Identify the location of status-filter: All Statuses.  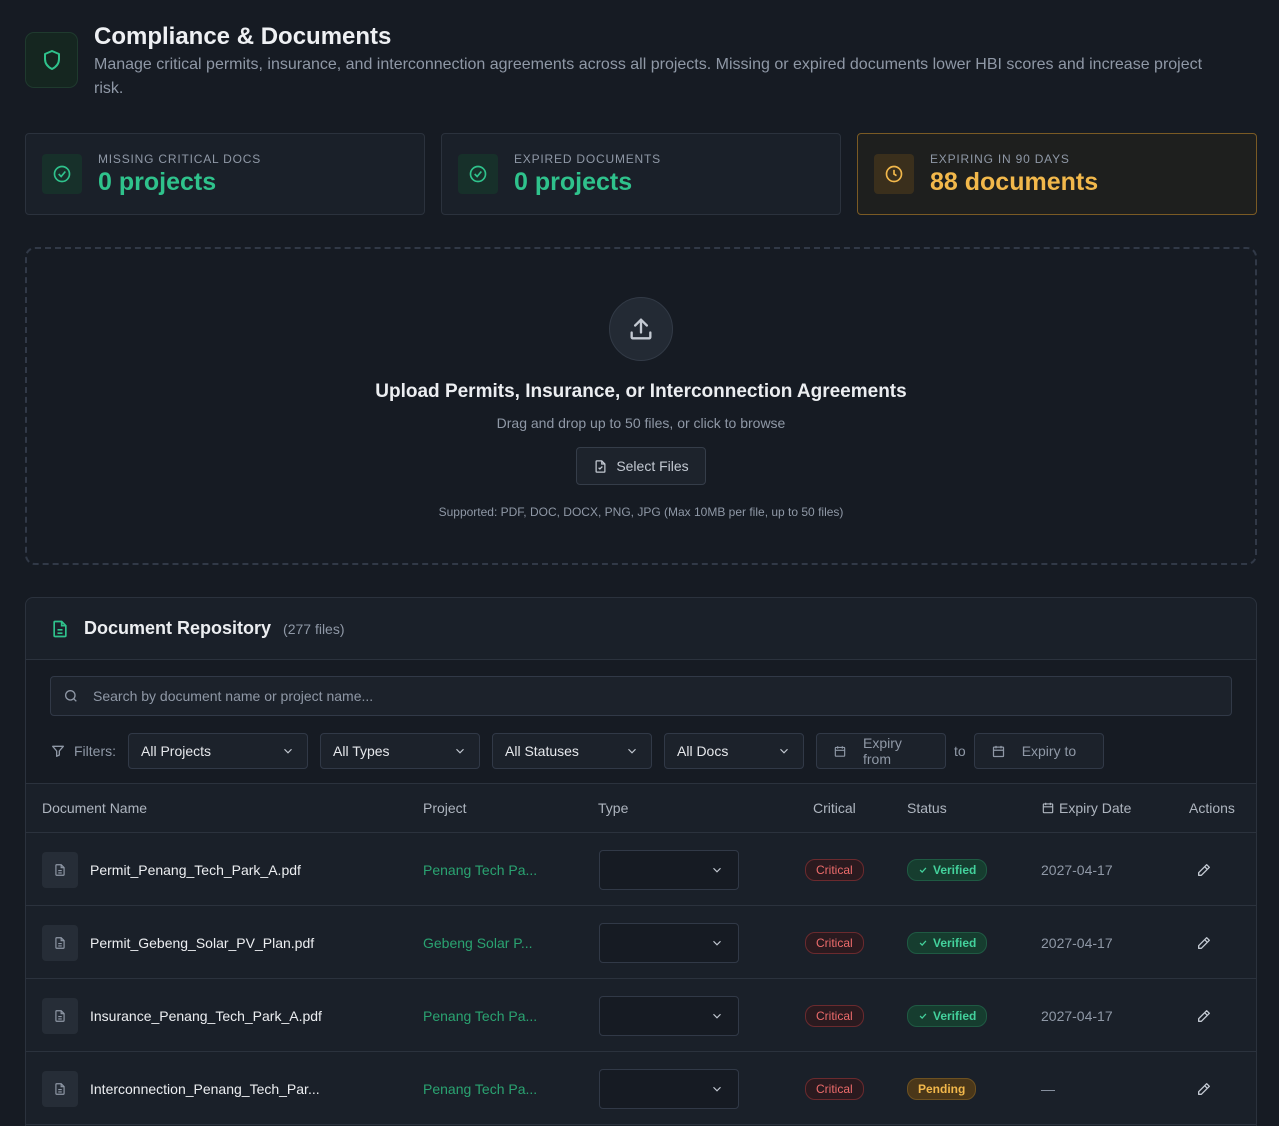
(572, 751).